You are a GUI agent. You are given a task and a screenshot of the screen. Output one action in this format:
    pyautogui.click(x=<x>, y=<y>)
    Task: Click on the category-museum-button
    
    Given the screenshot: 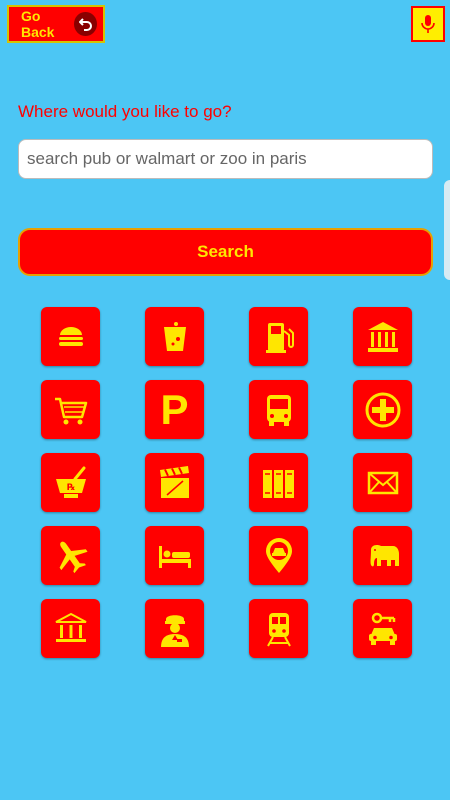 What is the action you would take?
    pyautogui.click(x=70, y=628)
    